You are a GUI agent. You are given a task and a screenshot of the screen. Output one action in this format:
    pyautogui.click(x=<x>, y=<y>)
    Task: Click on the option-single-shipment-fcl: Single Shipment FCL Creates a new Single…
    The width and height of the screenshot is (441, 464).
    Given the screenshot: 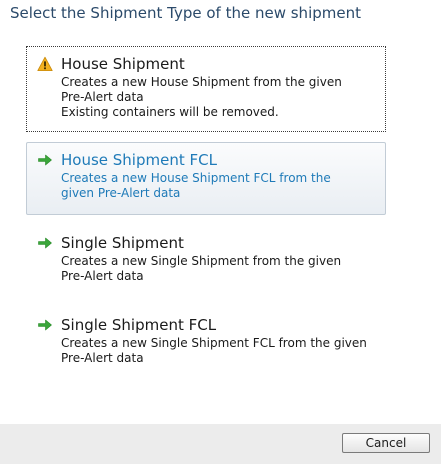 What is the action you would take?
    pyautogui.click(x=206, y=343)
    